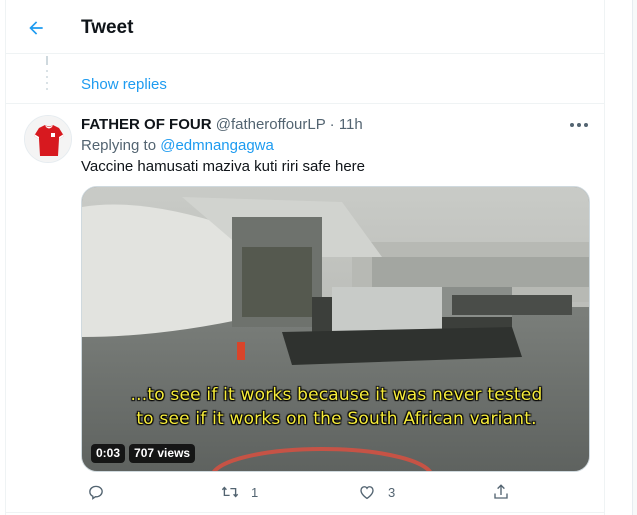 This screenshot has height=515, width=637. I want to click on arrow-left-icon, so click(36, 28).